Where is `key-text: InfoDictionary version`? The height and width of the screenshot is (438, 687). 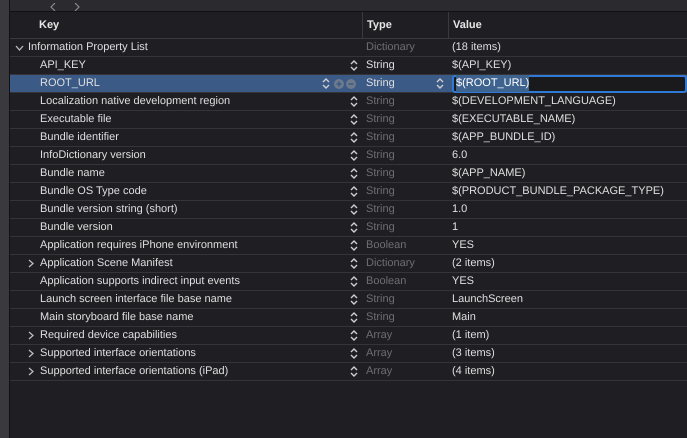
key-text: InfoDictionary version is located at coordinates (93, 156).